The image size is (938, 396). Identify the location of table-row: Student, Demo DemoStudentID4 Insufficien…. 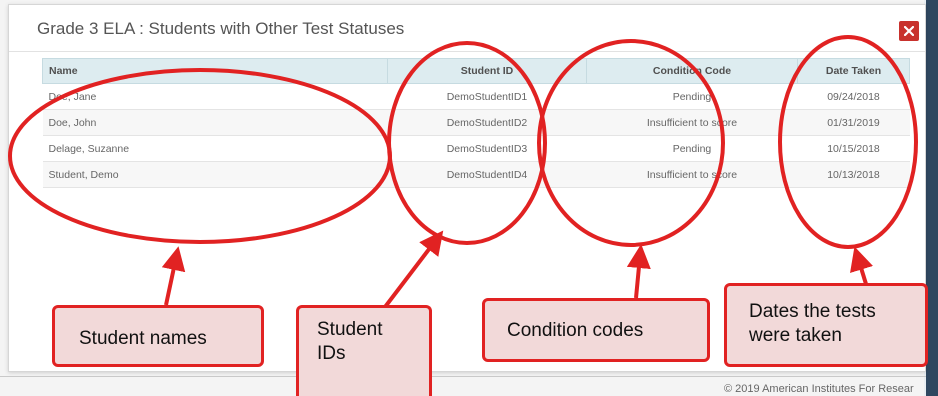
(476, 174).